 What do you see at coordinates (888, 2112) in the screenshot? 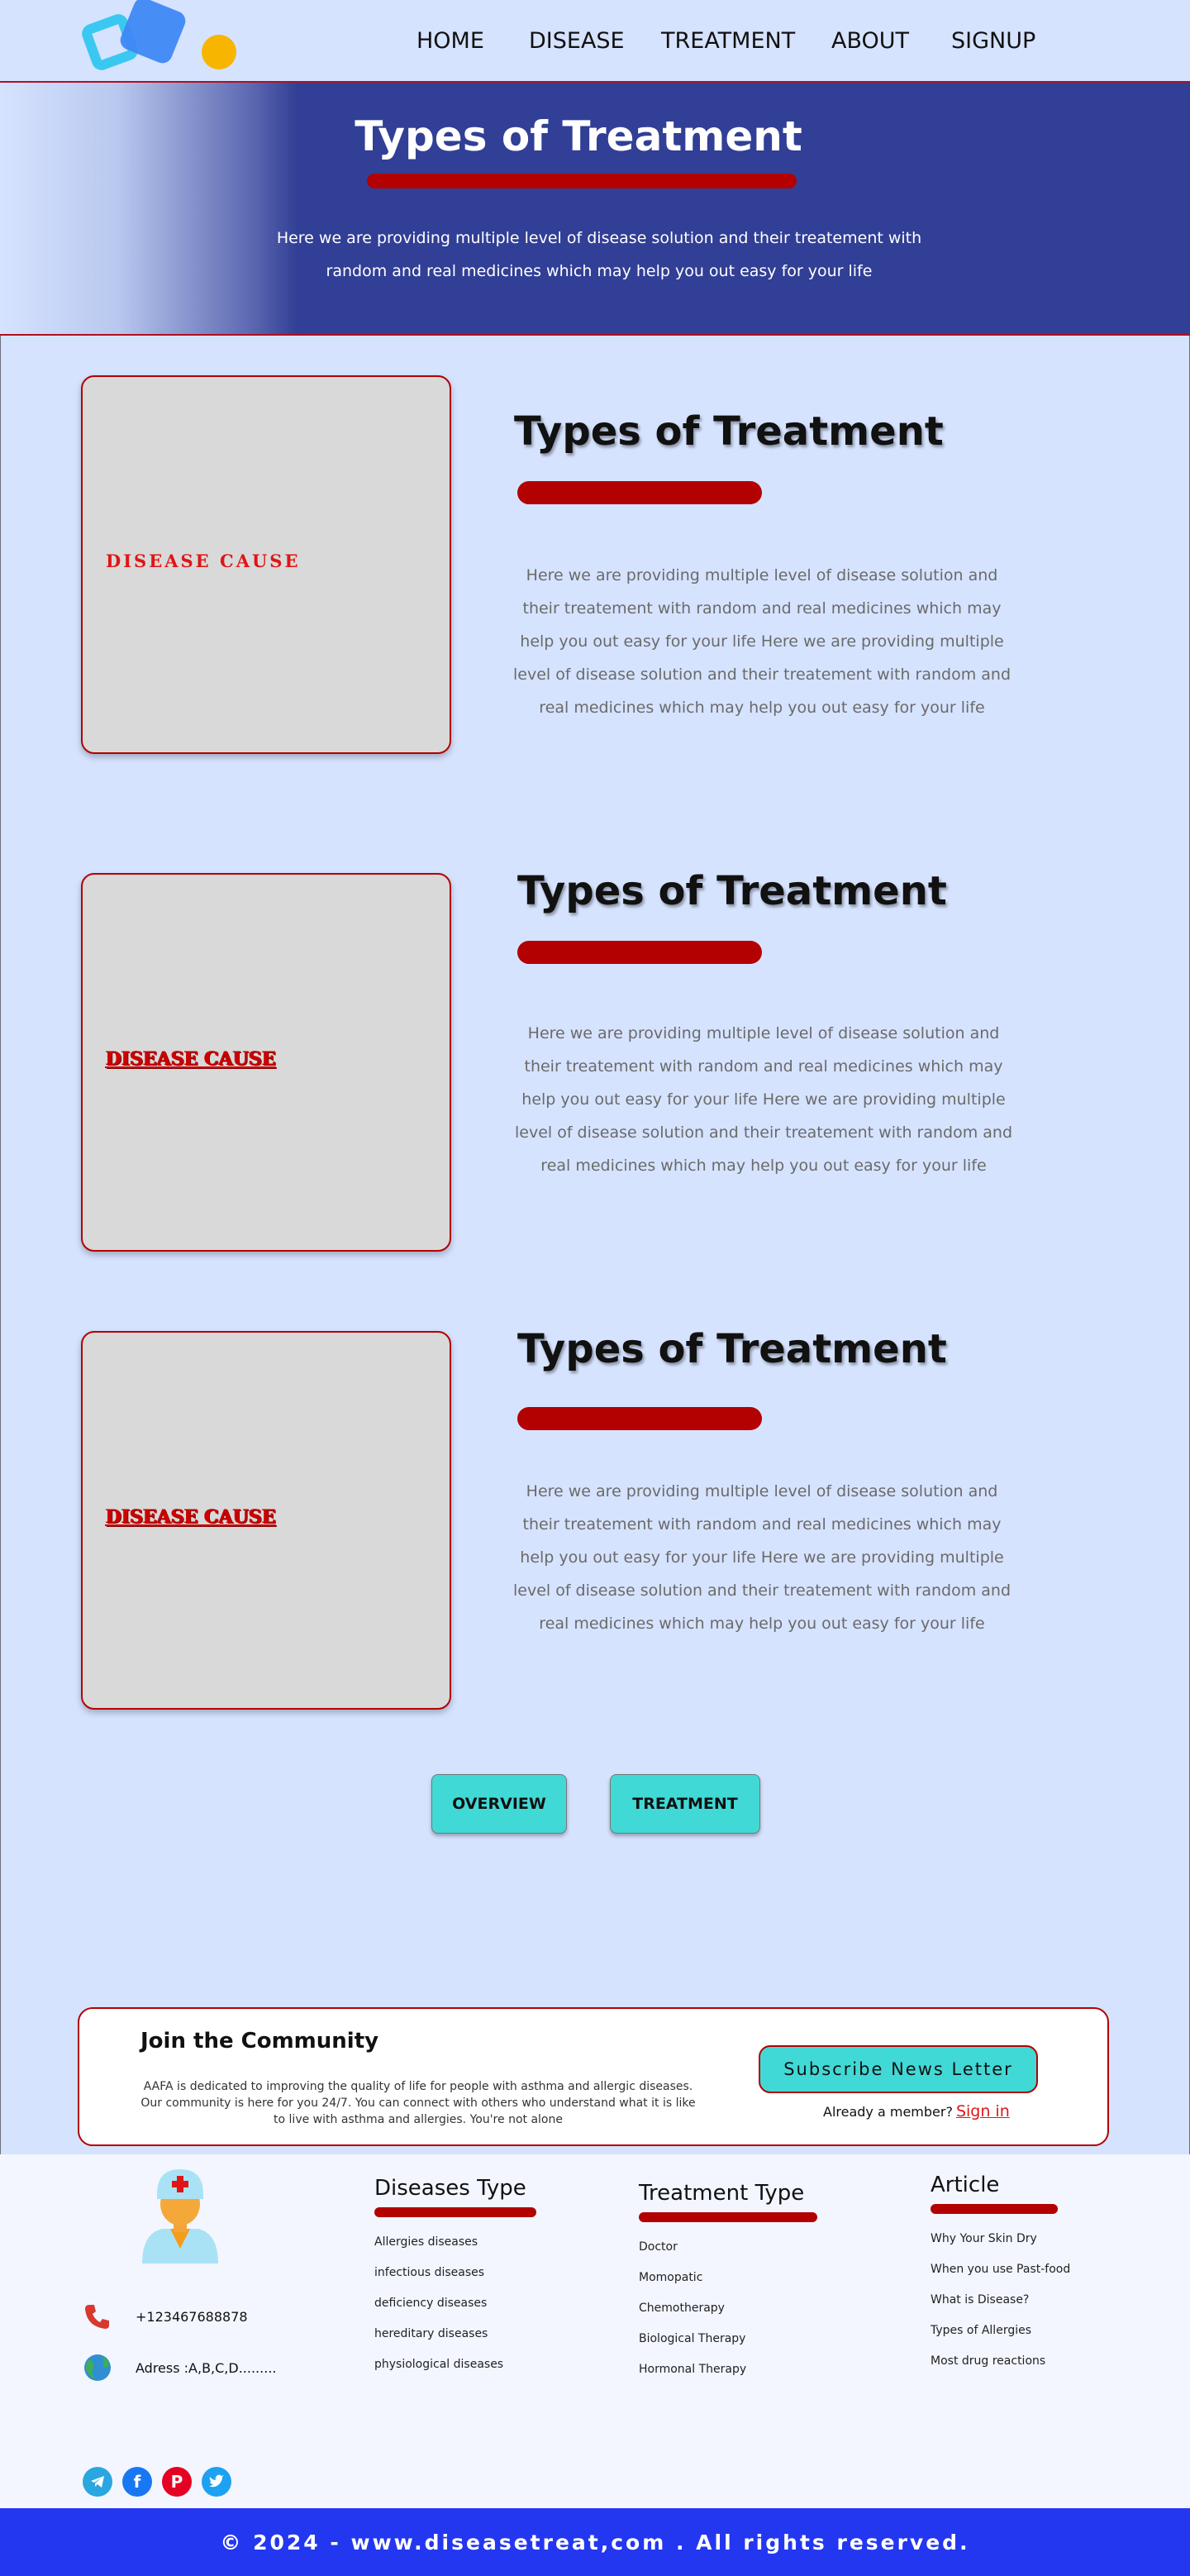
I see `member-text: Already a member?` at bounding box center [888, 2112].